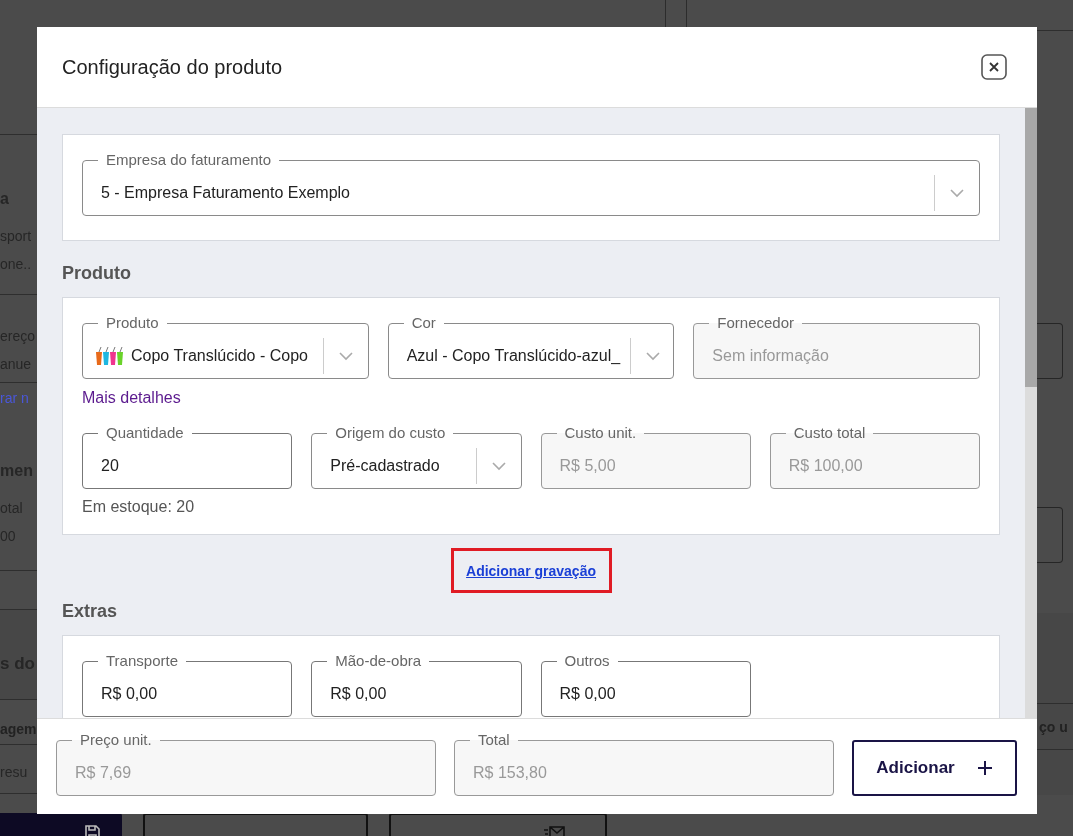  I want to click on field-label: Transporte, so click(142, 661).